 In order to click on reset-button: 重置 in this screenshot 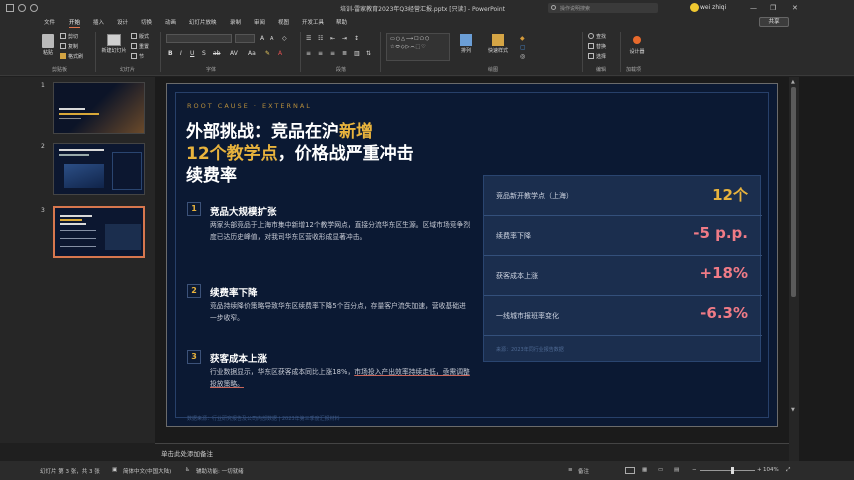, I will do `click(140, 46)`.